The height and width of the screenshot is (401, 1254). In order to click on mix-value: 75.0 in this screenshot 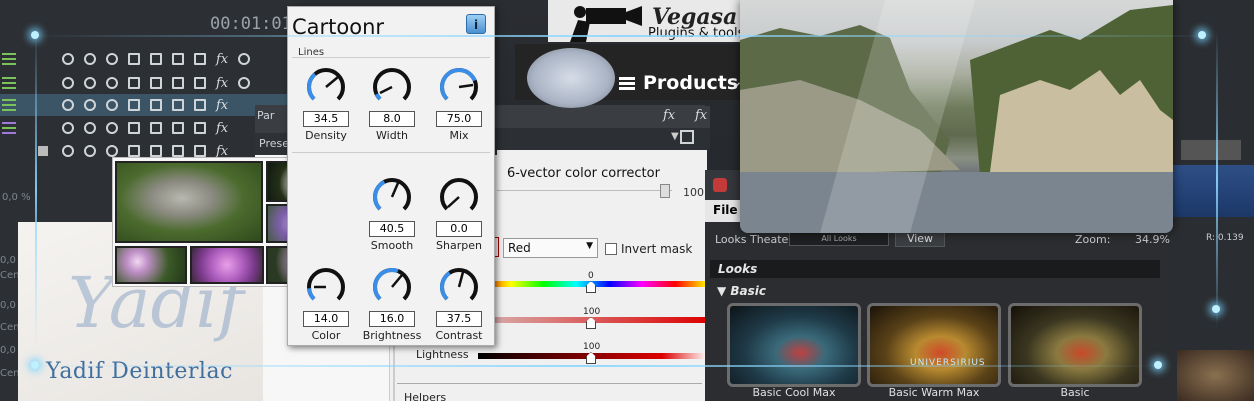, I will do `click(459, 119)`.